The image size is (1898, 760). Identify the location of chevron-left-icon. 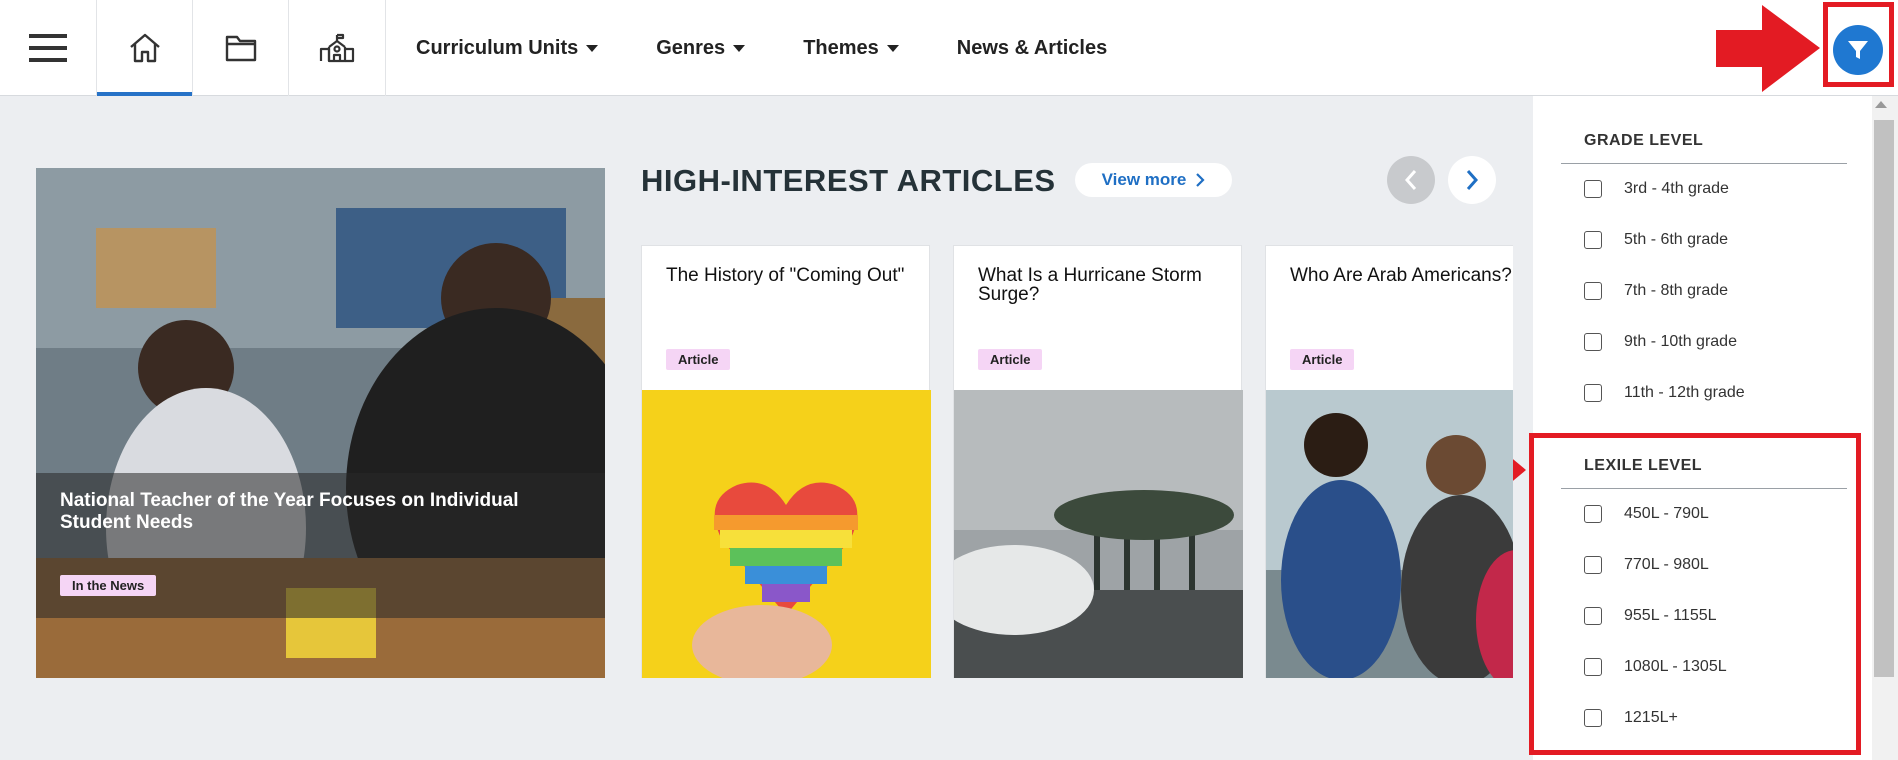
(1410, 180).